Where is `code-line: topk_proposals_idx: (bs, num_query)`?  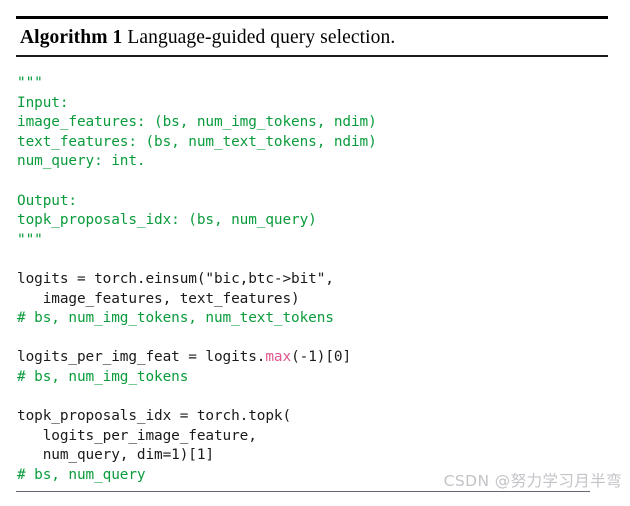 code-line: topk_proposals_idx: (bs, num_query) is located at coordinates (197, 221).